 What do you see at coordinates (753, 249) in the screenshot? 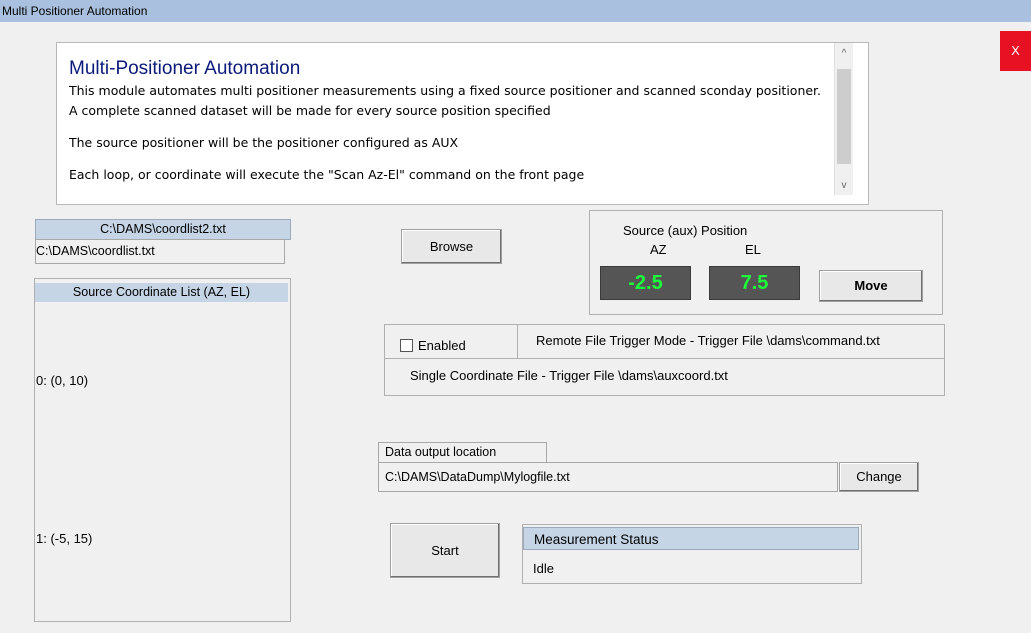
I see `el-label: EL` at bounding box center [753, 249].